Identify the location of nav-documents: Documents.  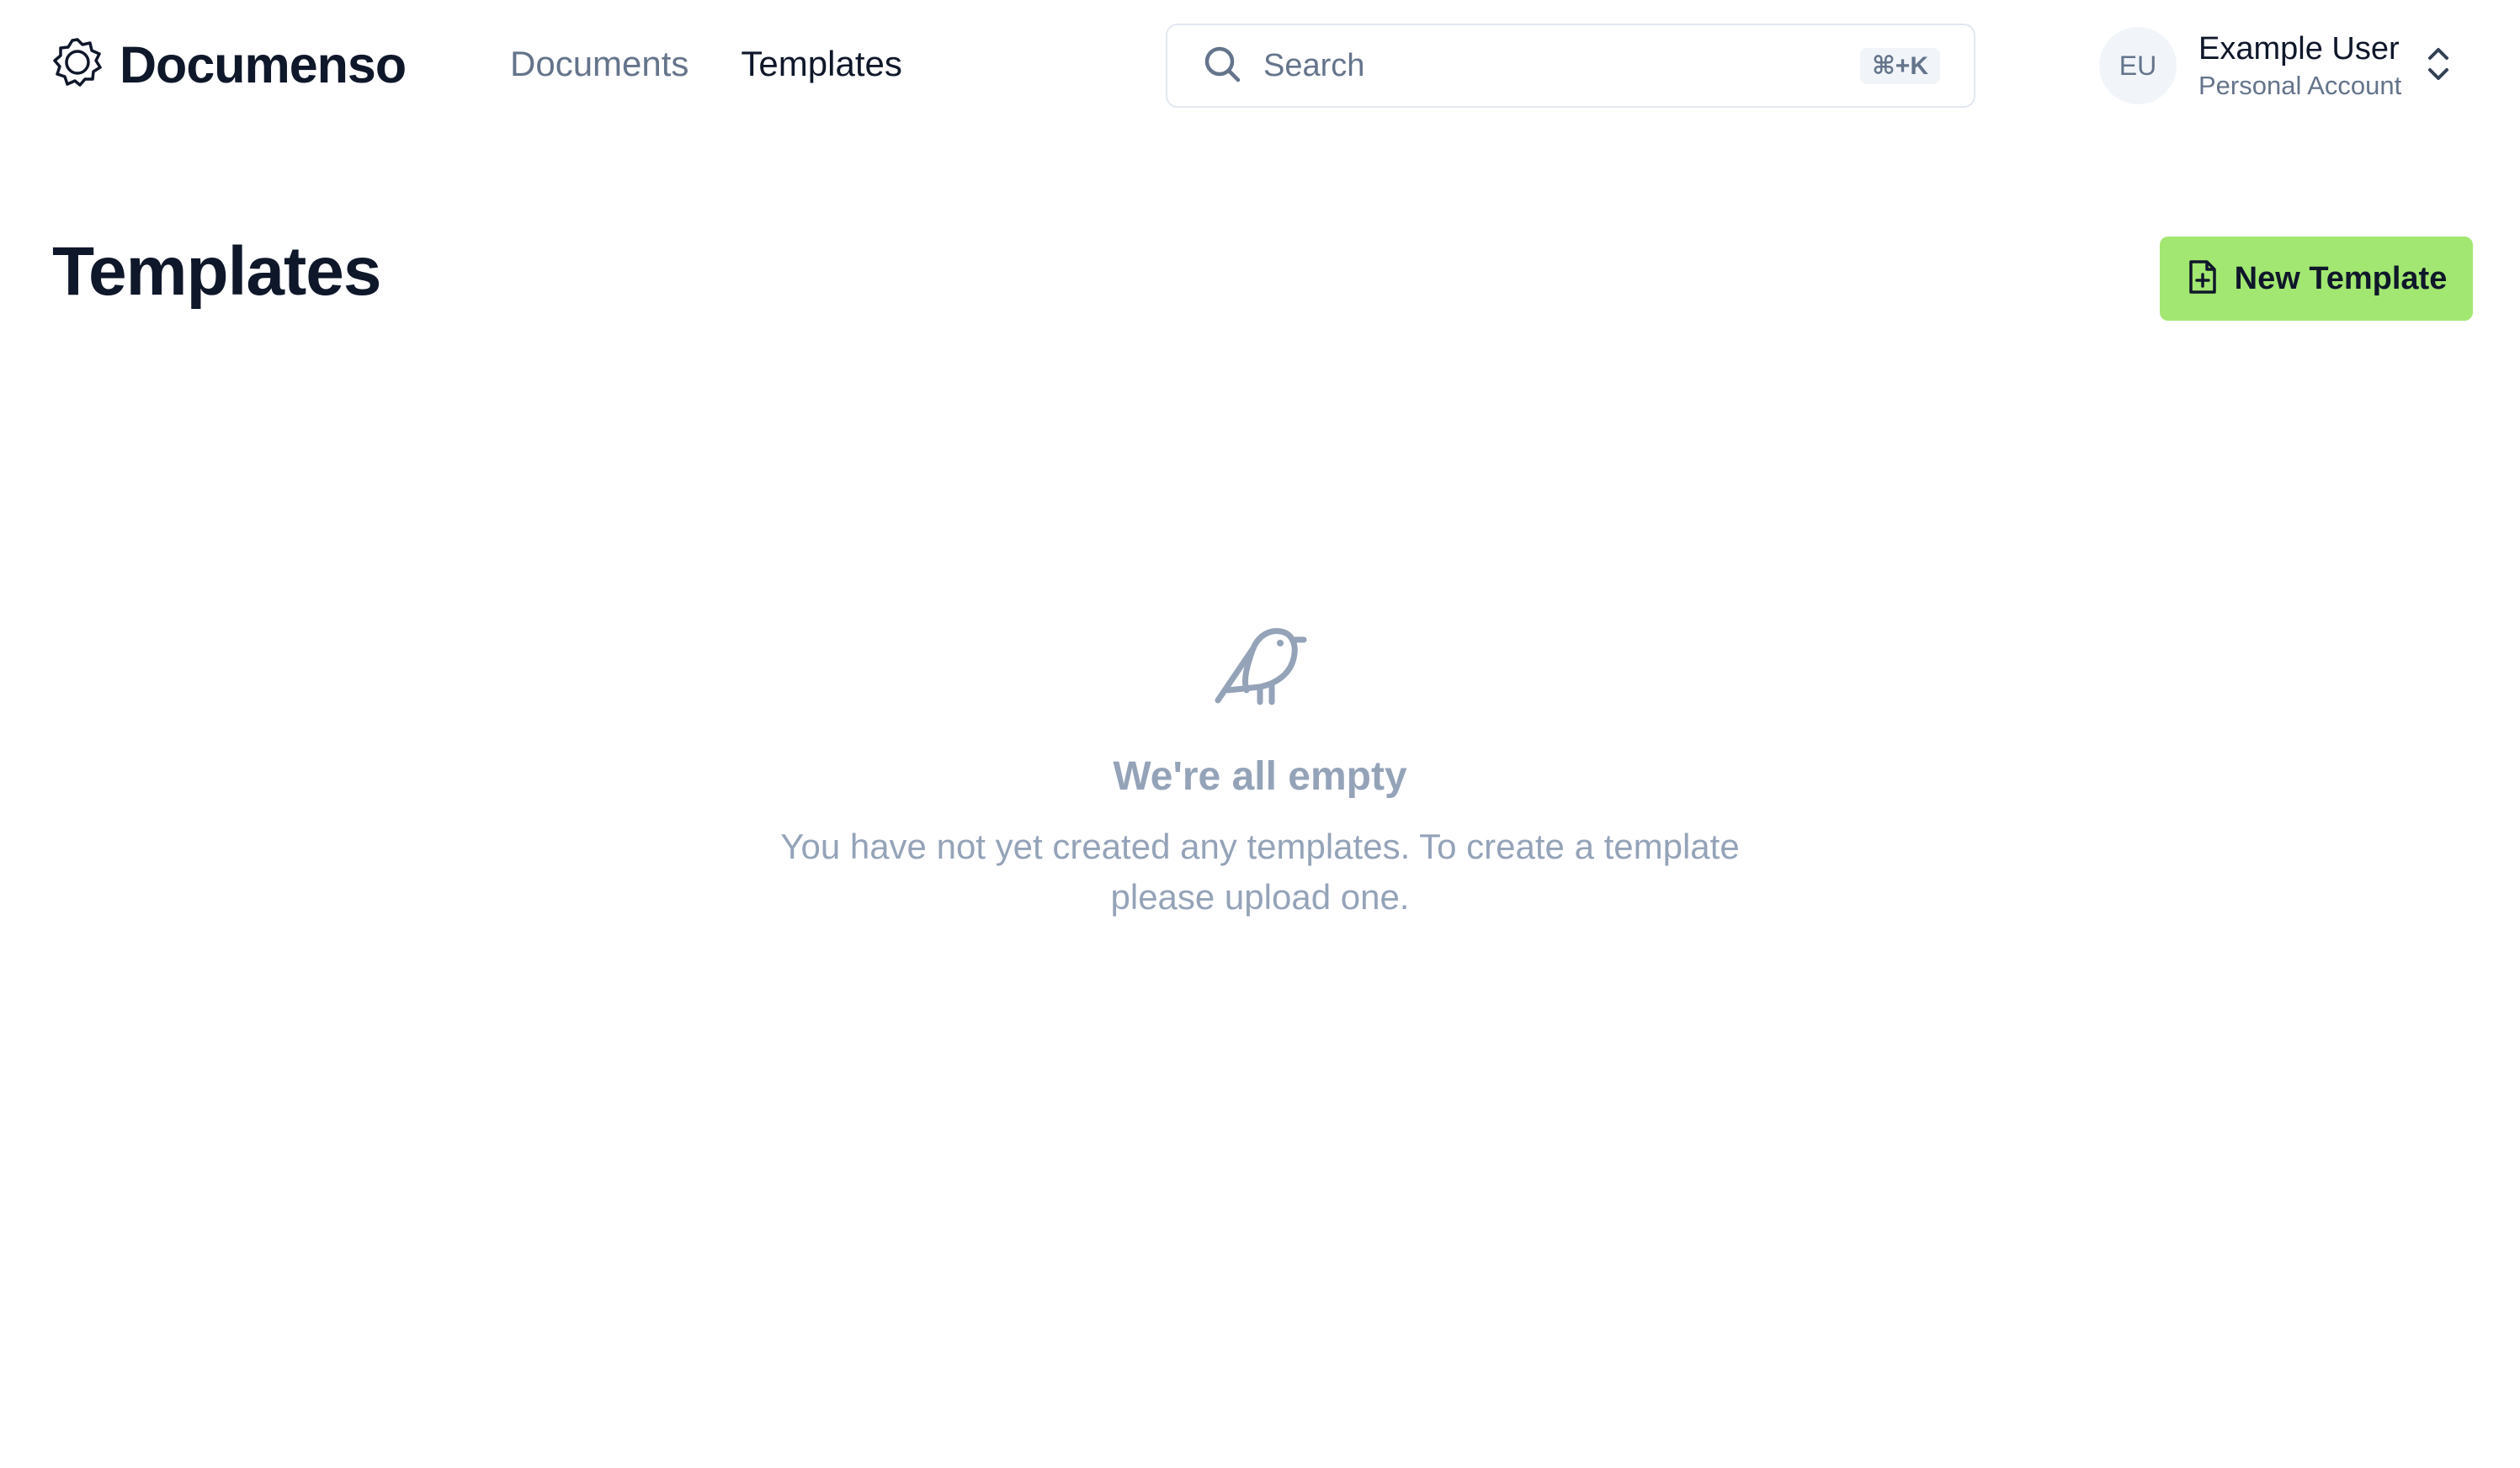
(599, 64).